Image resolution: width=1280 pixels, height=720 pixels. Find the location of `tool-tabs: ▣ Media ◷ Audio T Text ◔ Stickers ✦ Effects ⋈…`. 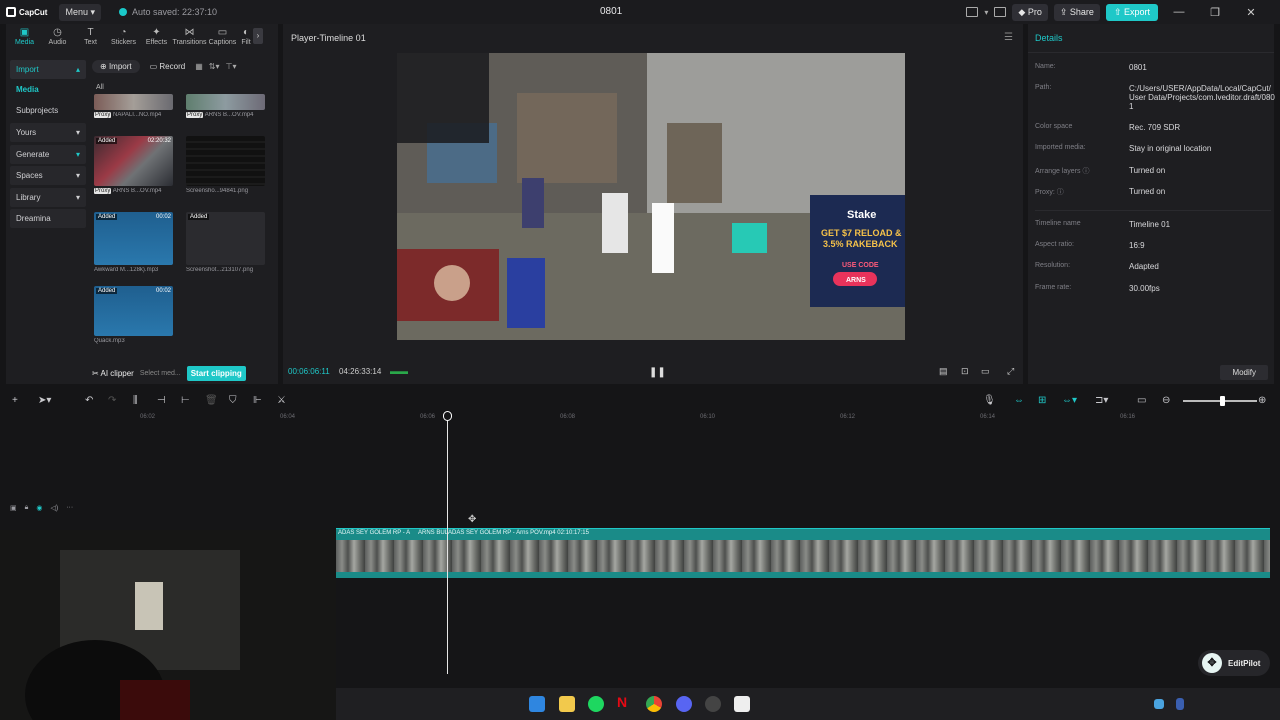

tool-tabs: ▣ Media ◷ Audio T Text ◔ Stickers ✦ Effects ⋈… is located at coordinates (142, 37).